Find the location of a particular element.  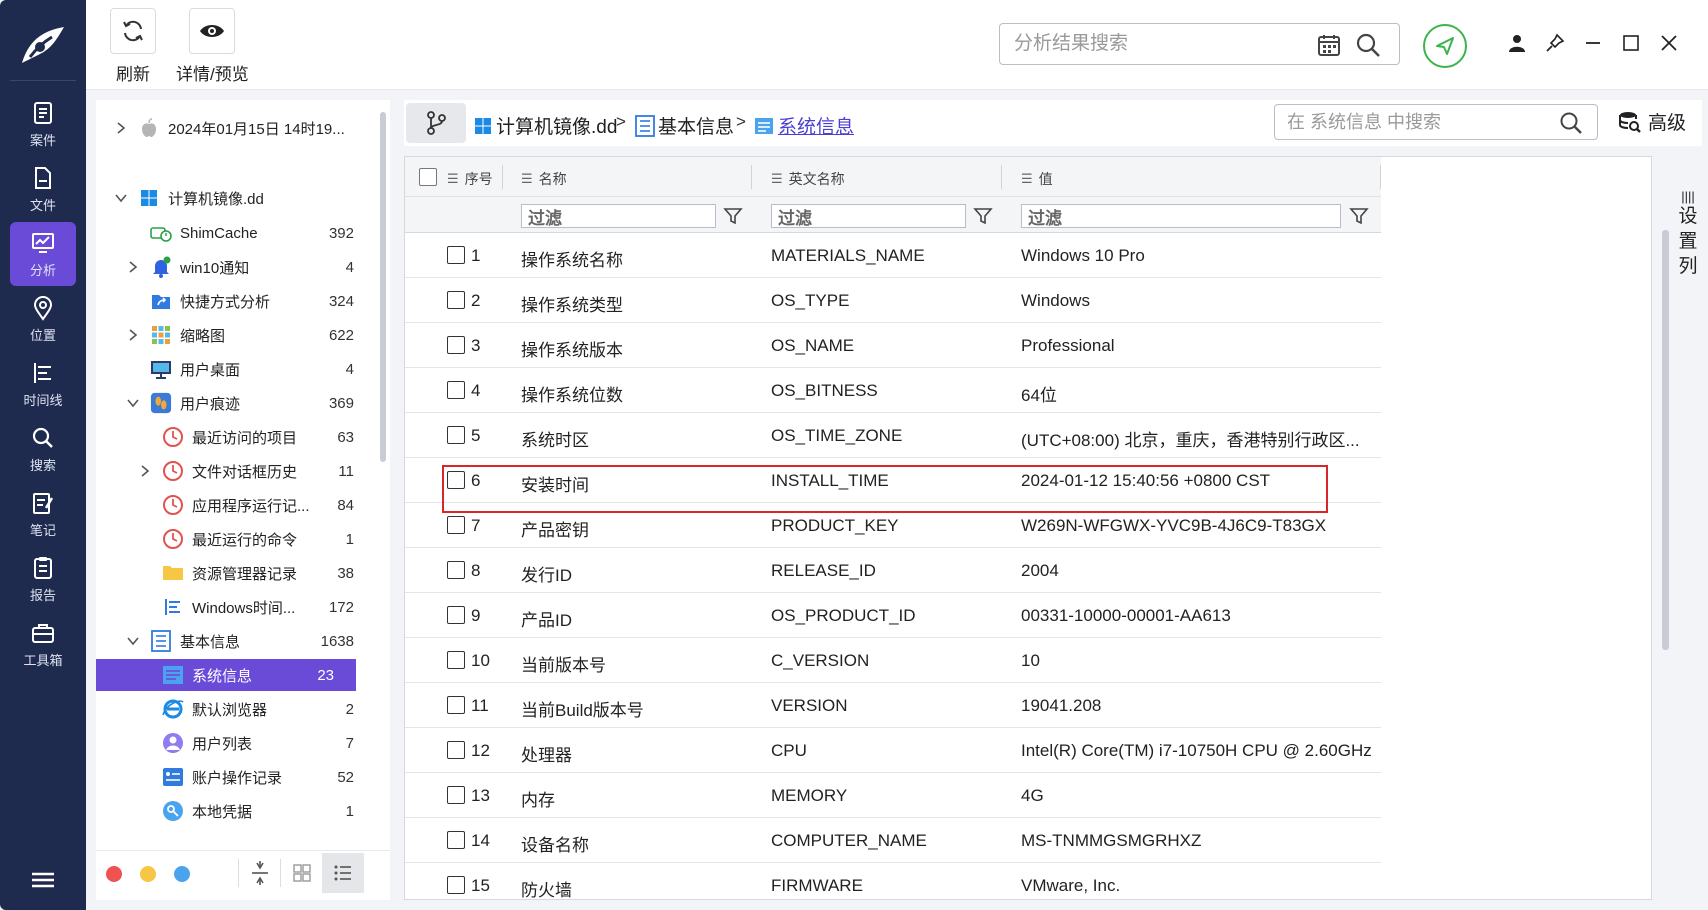

nav-item-search: 搜索 is located at coordinates (43, 449).